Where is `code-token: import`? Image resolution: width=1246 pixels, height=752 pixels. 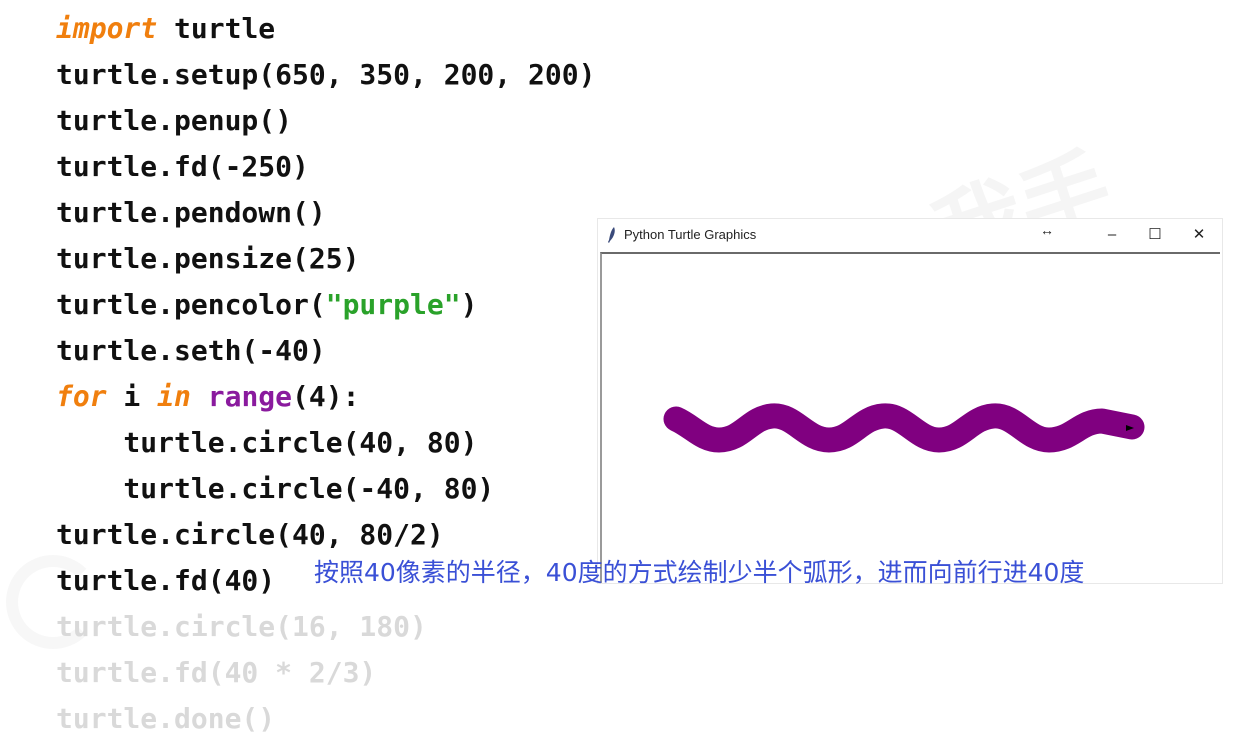 code-token: import is located at coordinates (107, 28).